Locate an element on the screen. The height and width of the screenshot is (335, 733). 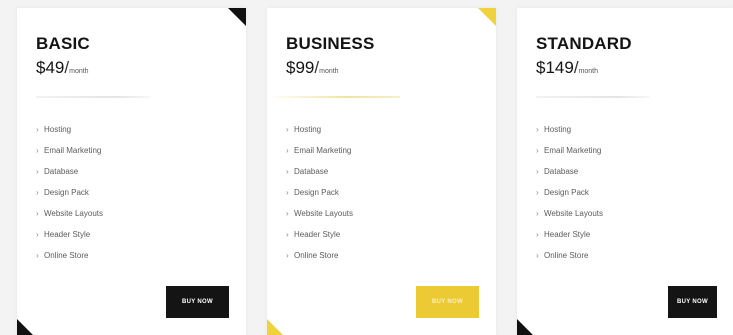
plan-name: BASIC is located at coordinates (63, 43).